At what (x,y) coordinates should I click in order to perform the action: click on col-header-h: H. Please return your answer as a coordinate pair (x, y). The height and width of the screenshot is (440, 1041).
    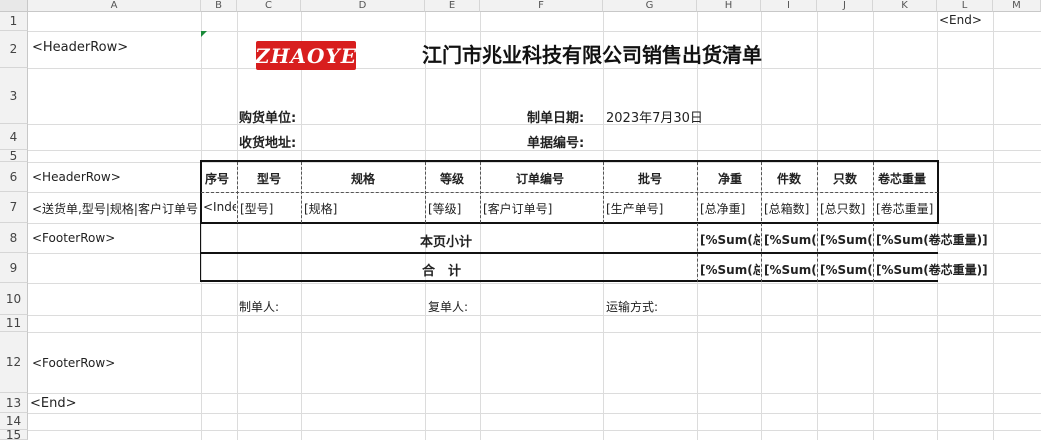
    Looking at the image, I should click on (729, 6).